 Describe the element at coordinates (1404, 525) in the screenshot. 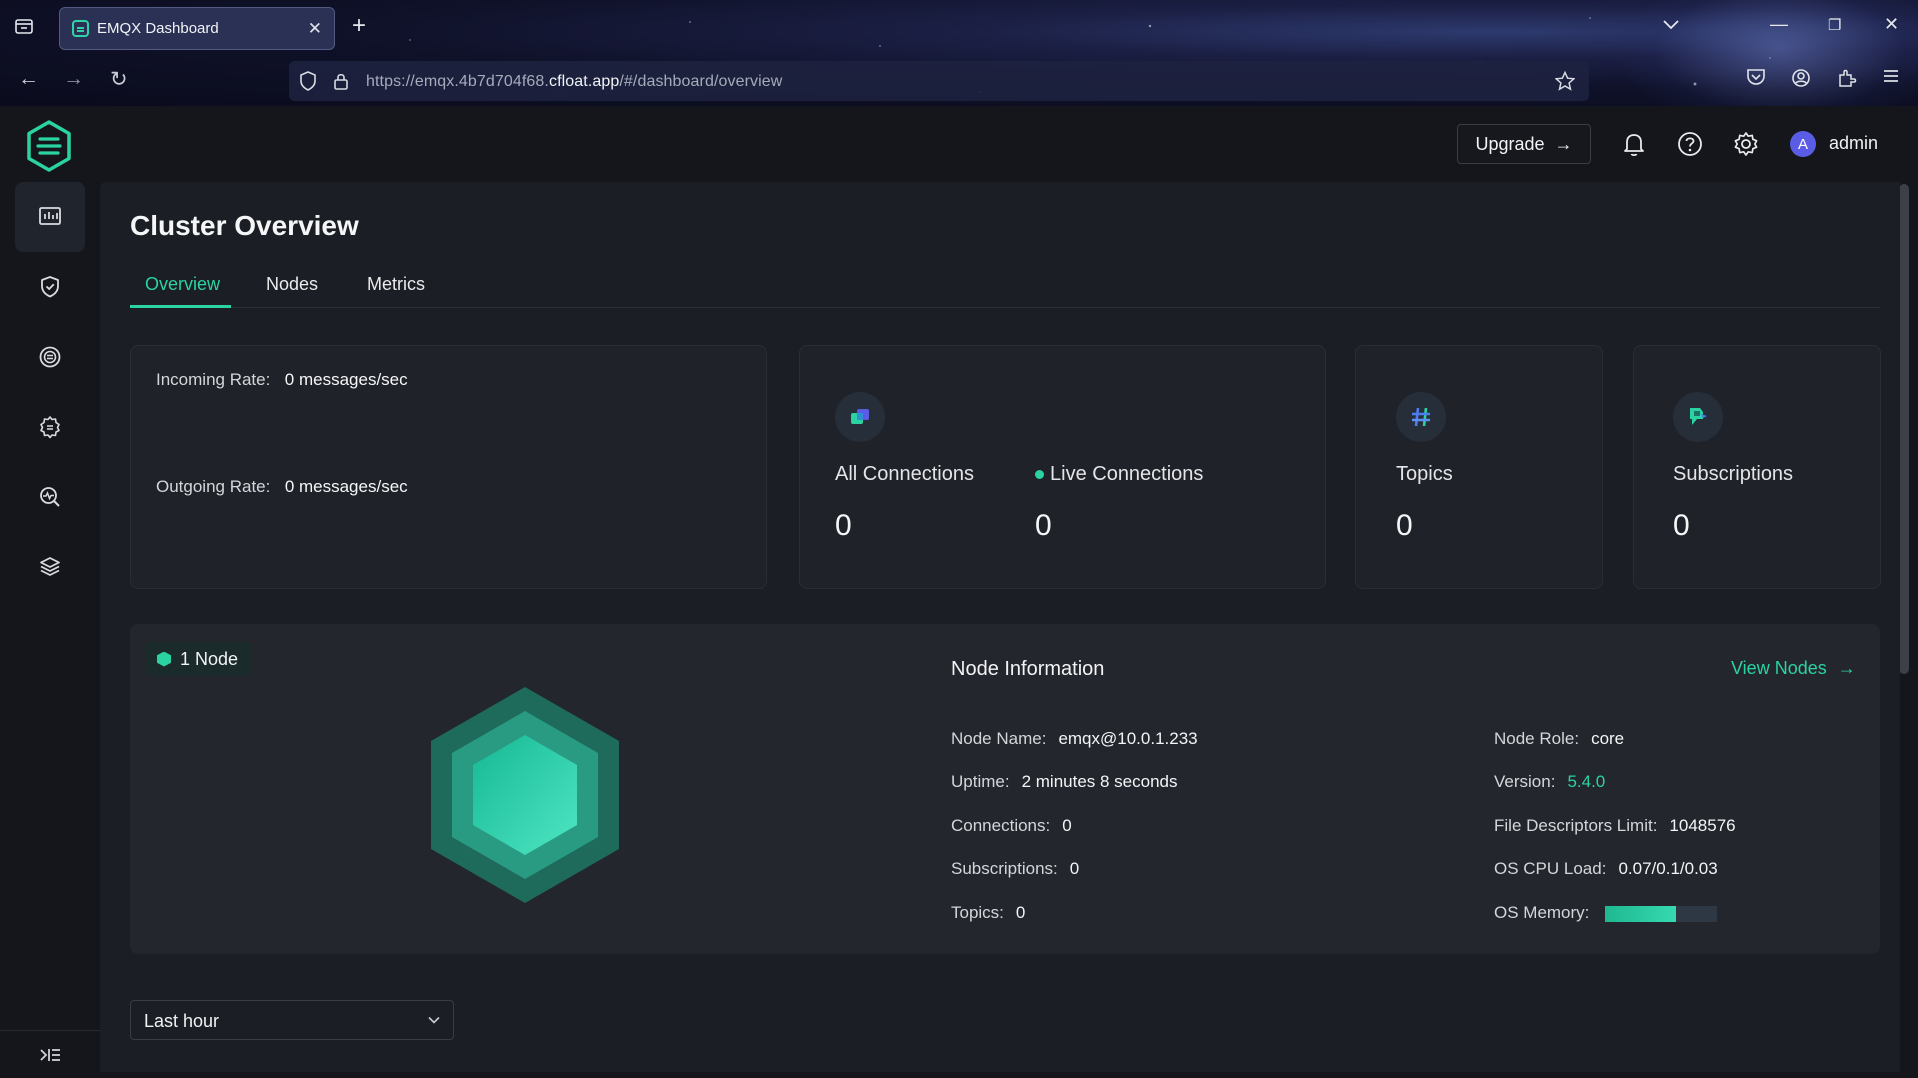

I see `topics-value: 0` at that location.